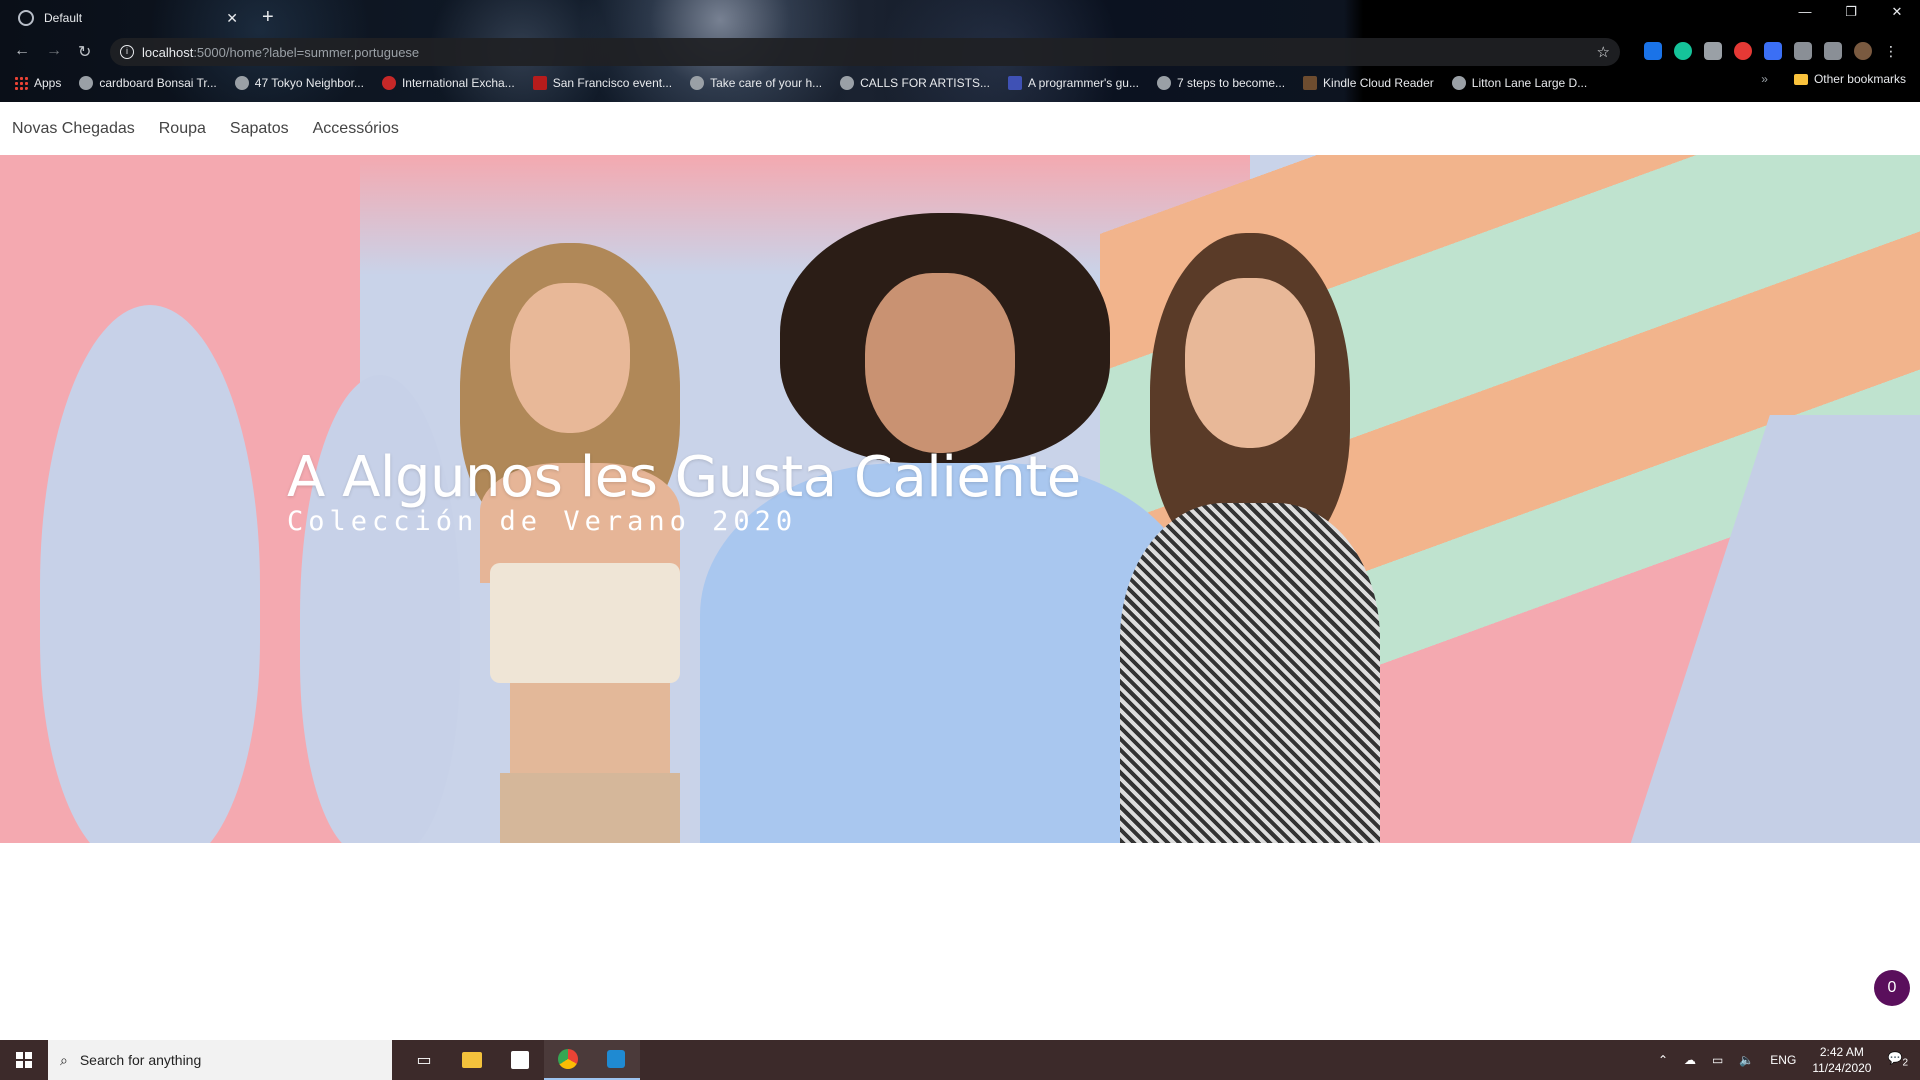 This screenshot has height=1080, width=1920. I want to click on tab-title: Default, so click(63, 18).